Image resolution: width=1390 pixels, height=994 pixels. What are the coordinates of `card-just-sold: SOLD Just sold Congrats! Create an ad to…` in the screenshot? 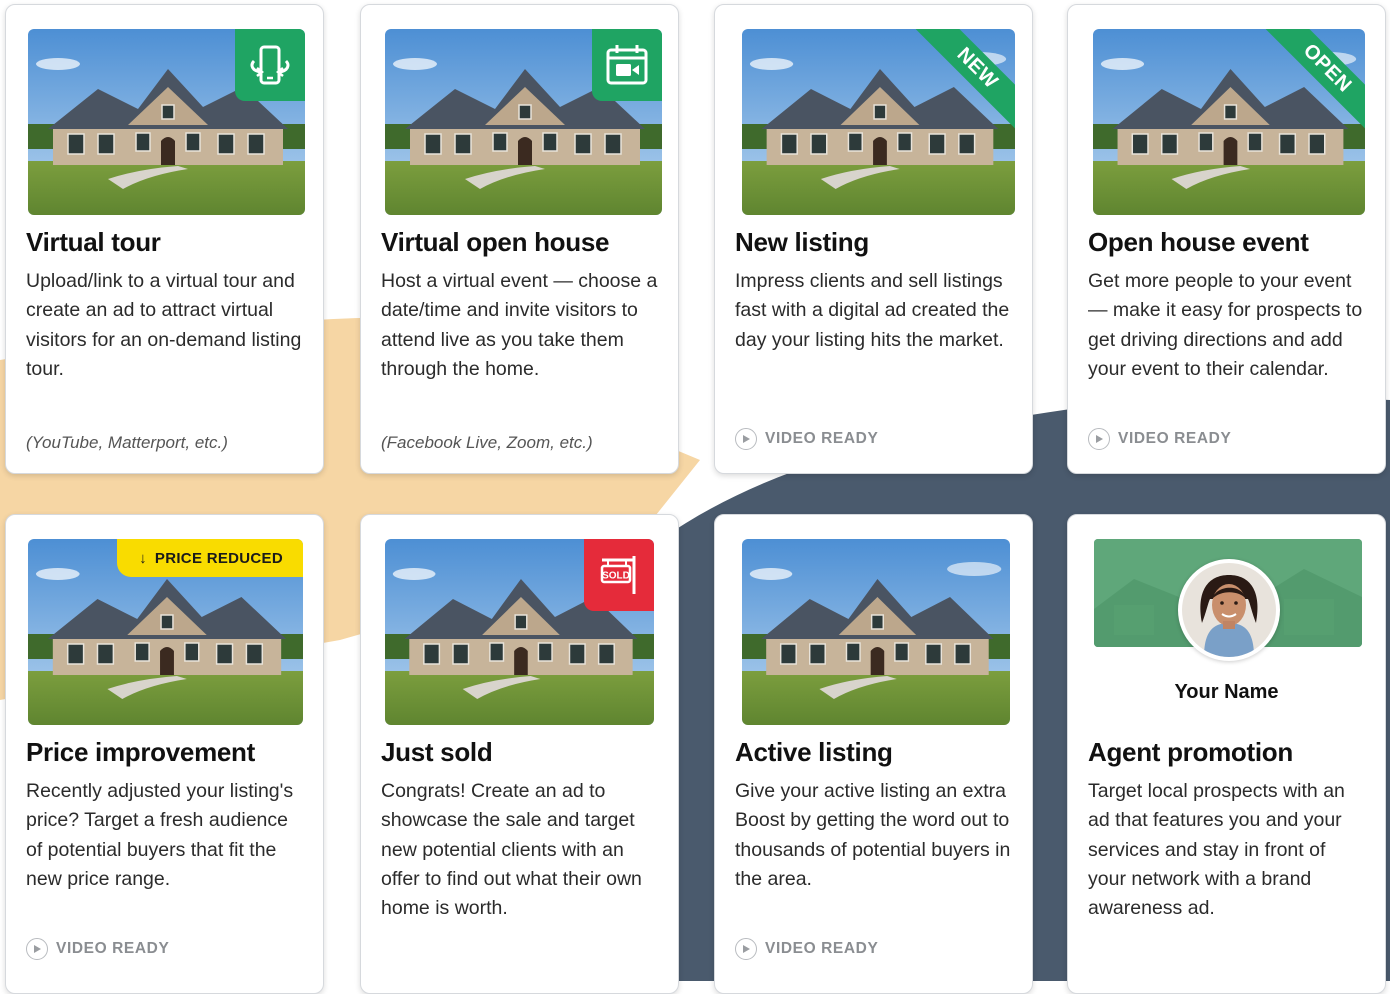 It's located at (519, 754).